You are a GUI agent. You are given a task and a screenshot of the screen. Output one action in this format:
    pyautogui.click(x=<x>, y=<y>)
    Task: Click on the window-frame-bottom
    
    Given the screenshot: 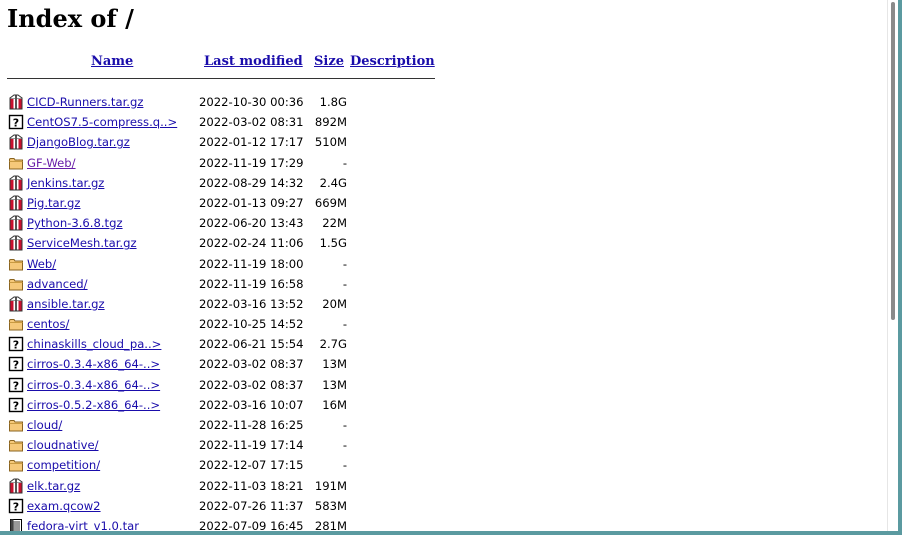 What is the action you would take?
    pyautogui.click(x=451, y=533)
    